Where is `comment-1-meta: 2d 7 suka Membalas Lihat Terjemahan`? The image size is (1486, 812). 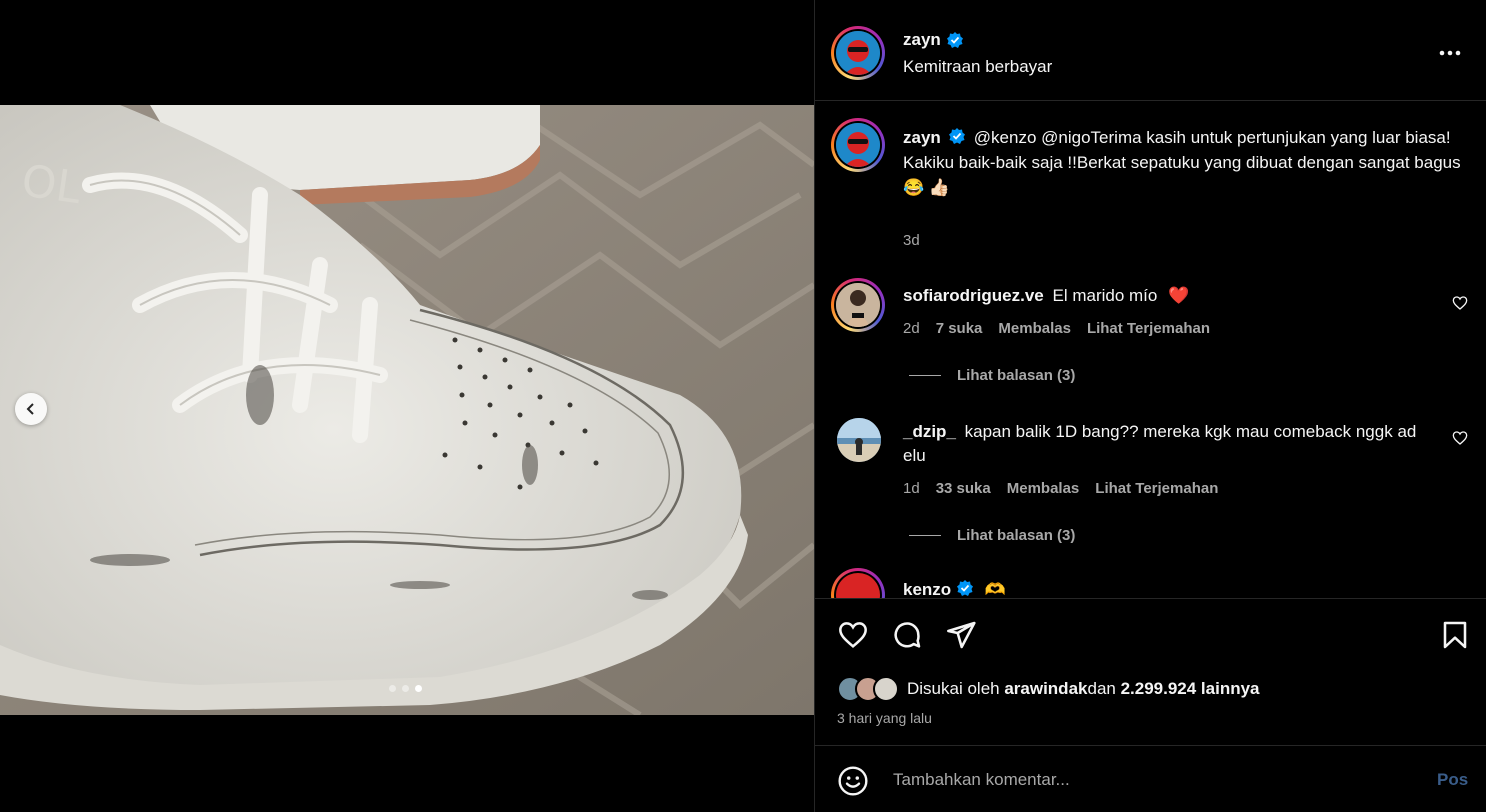
comment-1-meta: 2d 7 suka Membalas Lihat Terjemahan is located at coordinates (1064, 328).